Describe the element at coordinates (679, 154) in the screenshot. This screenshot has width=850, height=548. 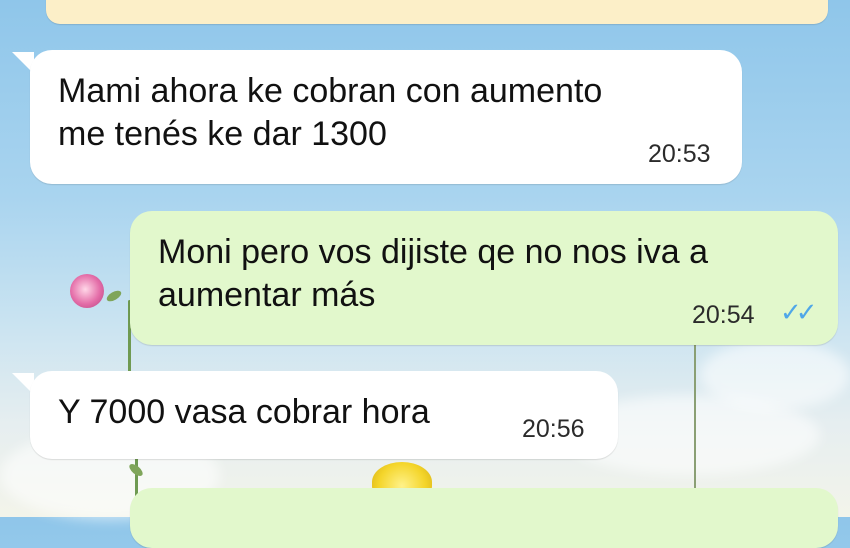
I see `message-time: 20:53` at that location.